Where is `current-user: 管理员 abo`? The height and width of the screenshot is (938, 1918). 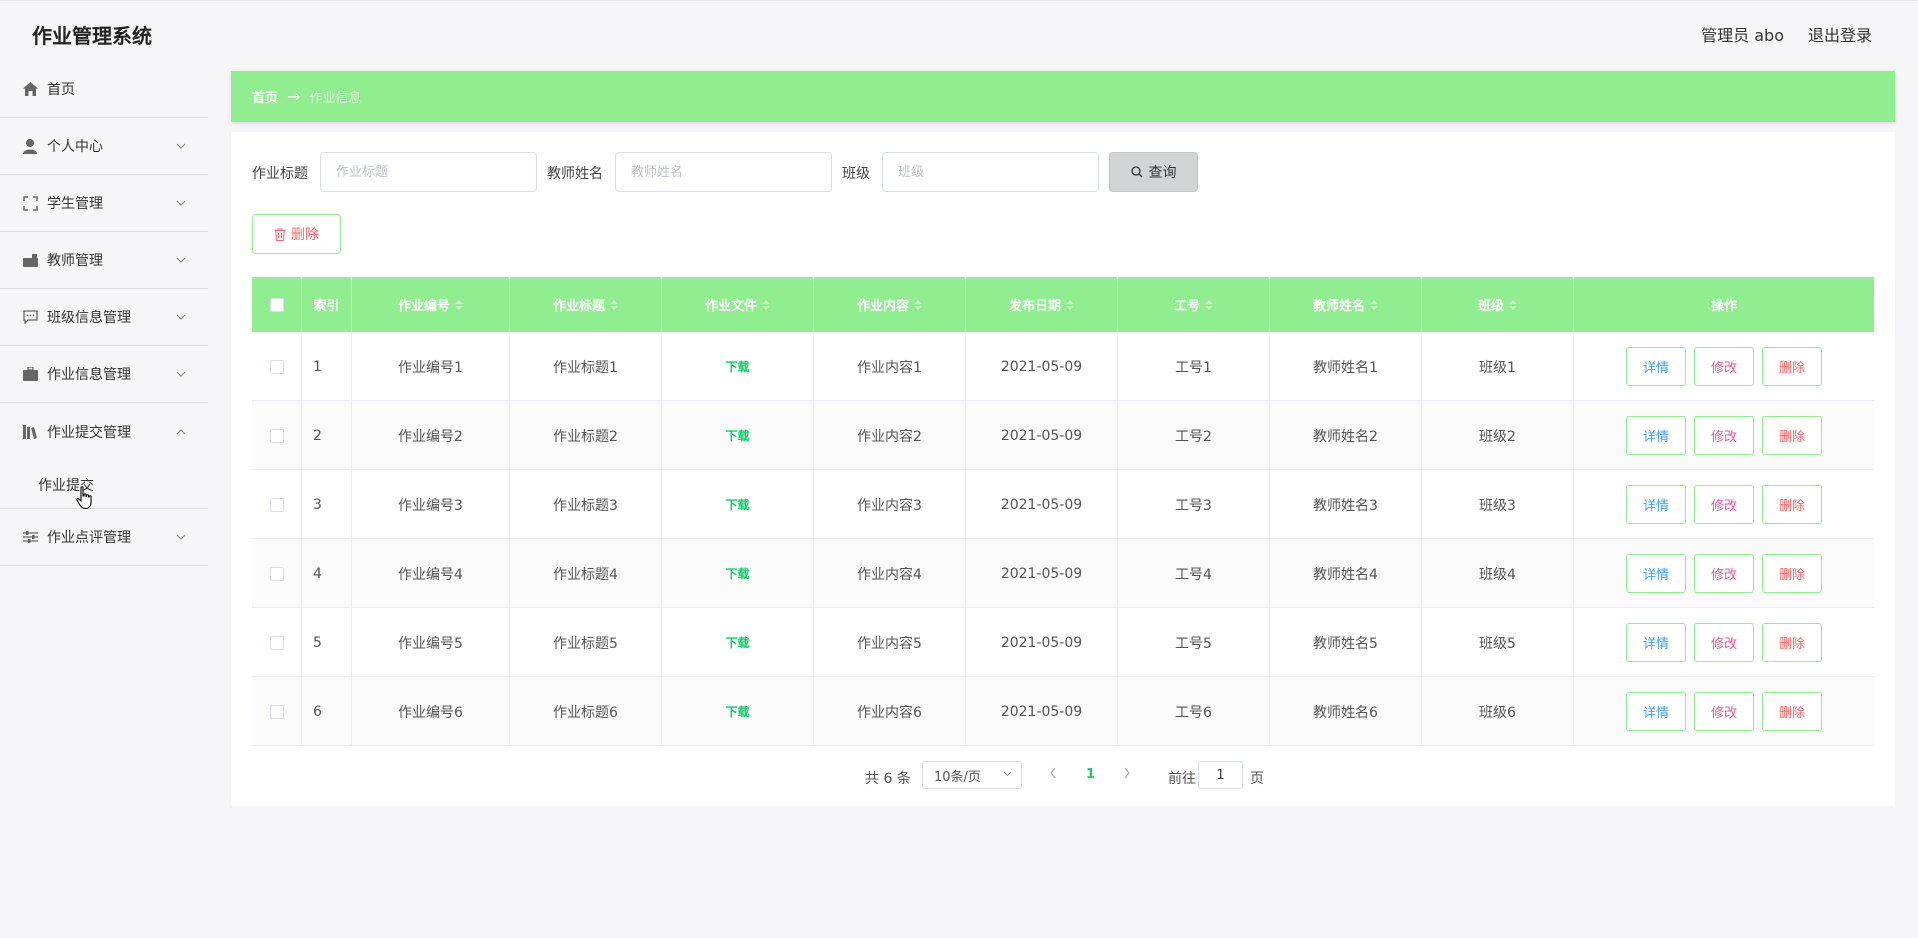
current-user: 管理员 abo is located at coordinates (1742, 35).